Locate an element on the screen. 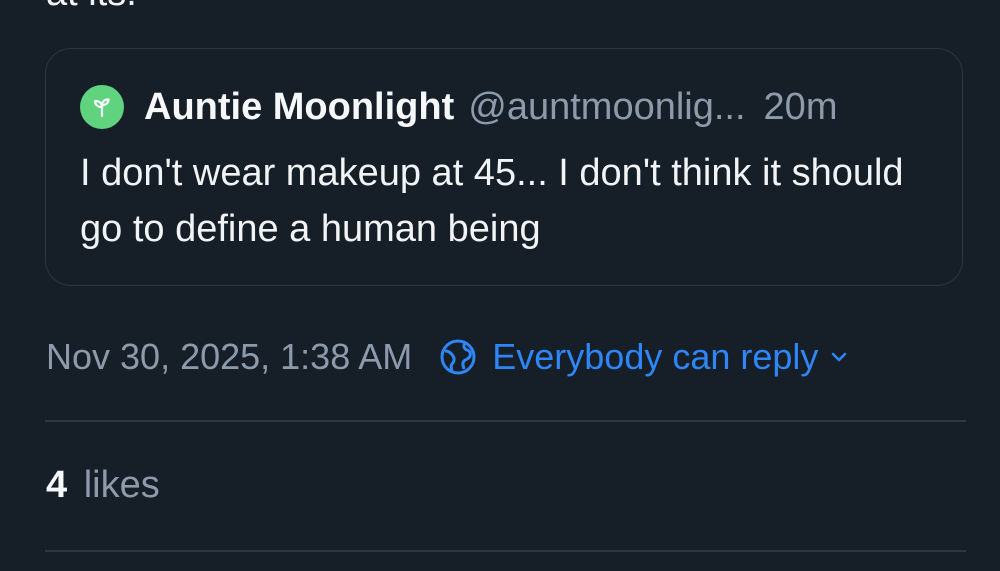 This screenshot has width=1000, height=571. post-text-cutoff: at its. is located at coordinates (91, 6).